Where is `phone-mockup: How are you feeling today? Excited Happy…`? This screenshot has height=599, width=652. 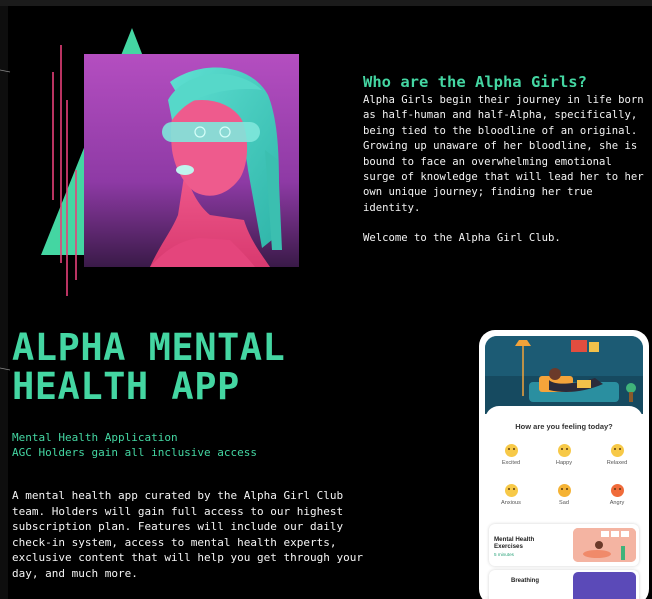
phone-mockup: How are you feeling today? Excited Happy… is located at coordinates (564, 464).